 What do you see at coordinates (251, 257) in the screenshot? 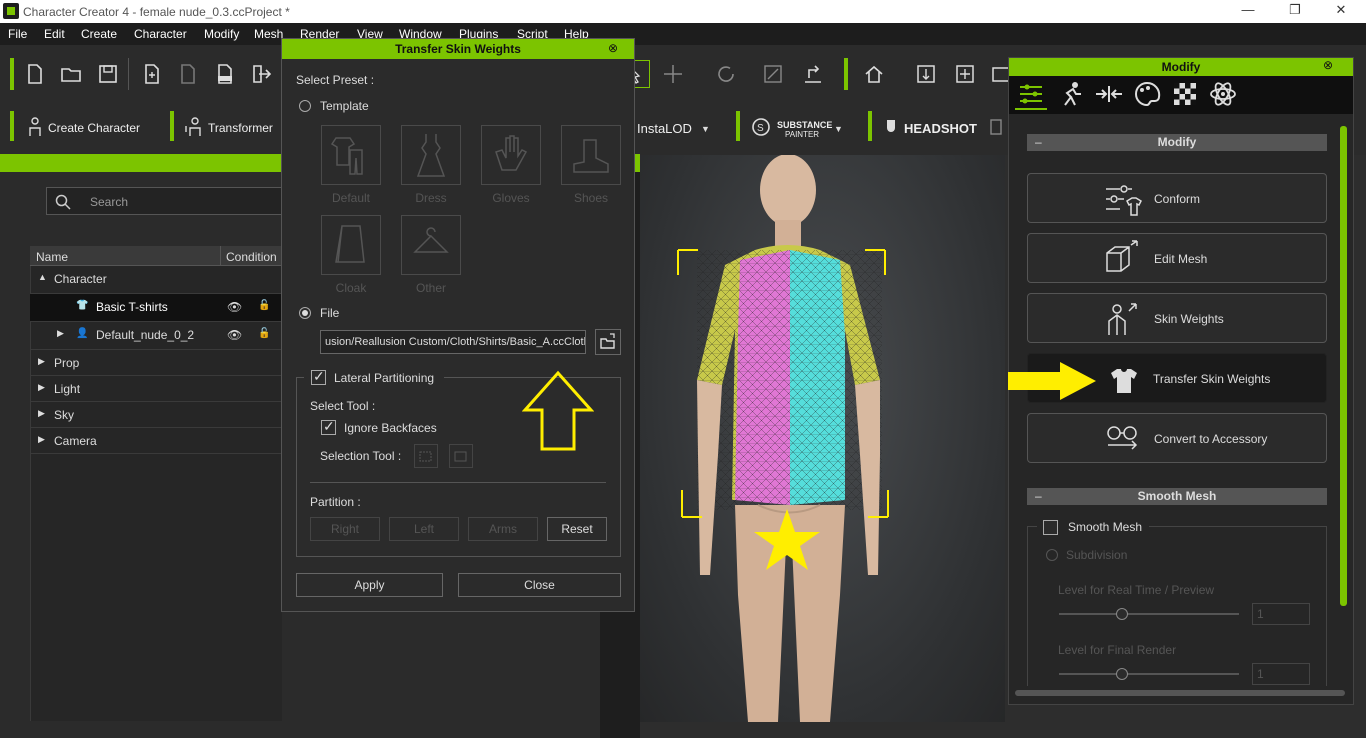
I see `column-condition: Condition` at bounding box center [251, 257].